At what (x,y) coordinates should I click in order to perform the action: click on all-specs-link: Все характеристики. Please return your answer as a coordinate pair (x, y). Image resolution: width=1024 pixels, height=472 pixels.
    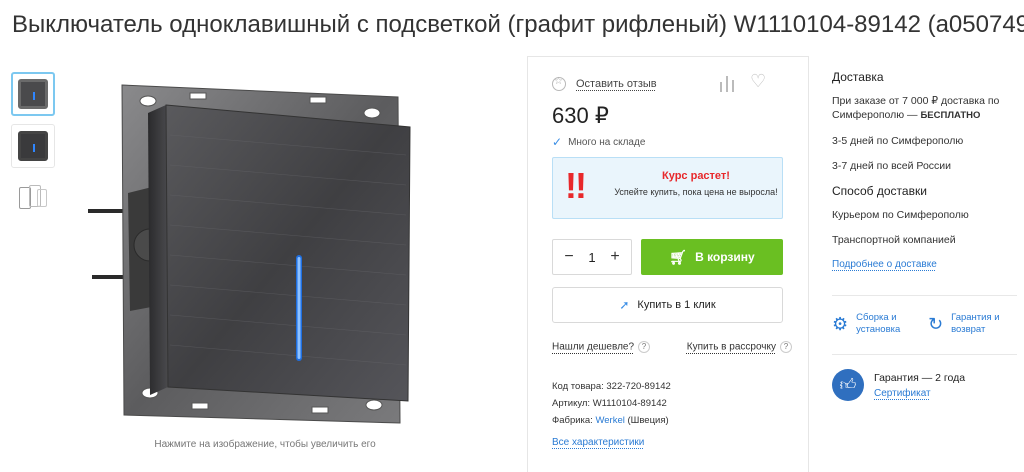
    Looking at the image, I should click on (598, 442).